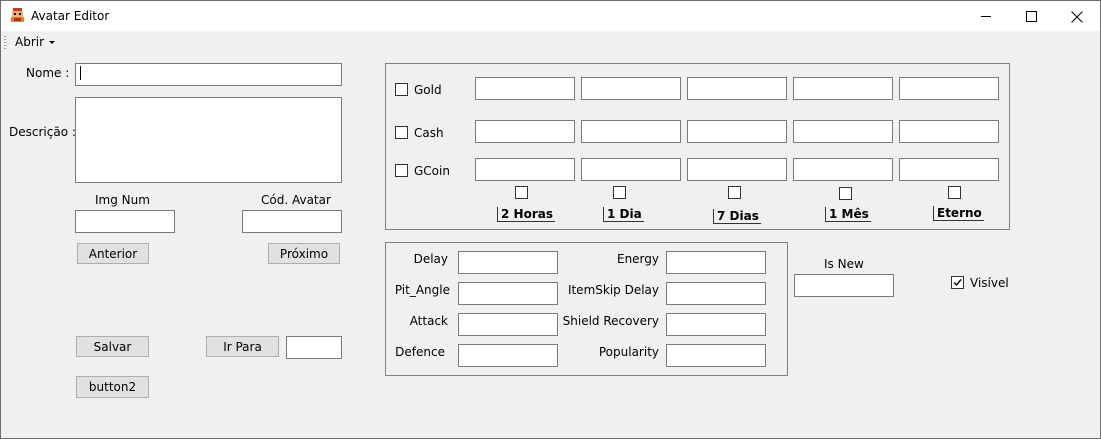  I want to click on gold-1mes-input, so click(843, 88).